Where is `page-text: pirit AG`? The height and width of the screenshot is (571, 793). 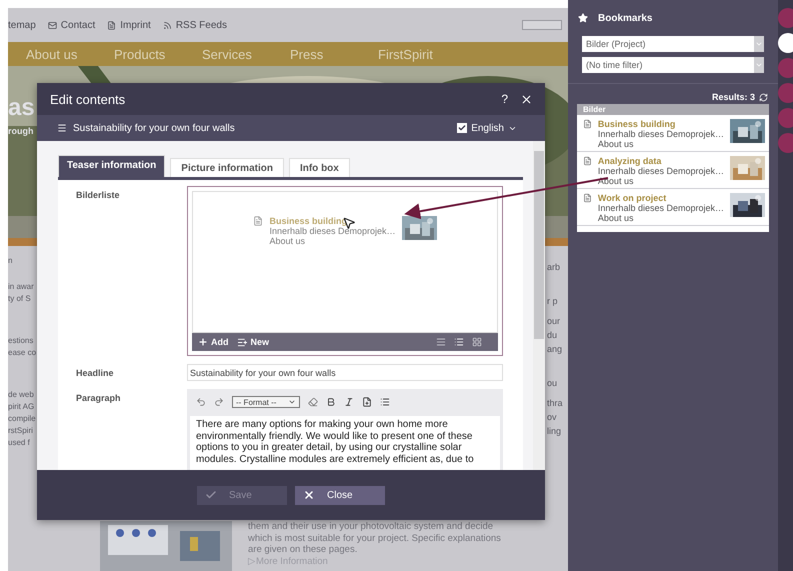
page-text: pirit AG is located at coordinates (22, 406).